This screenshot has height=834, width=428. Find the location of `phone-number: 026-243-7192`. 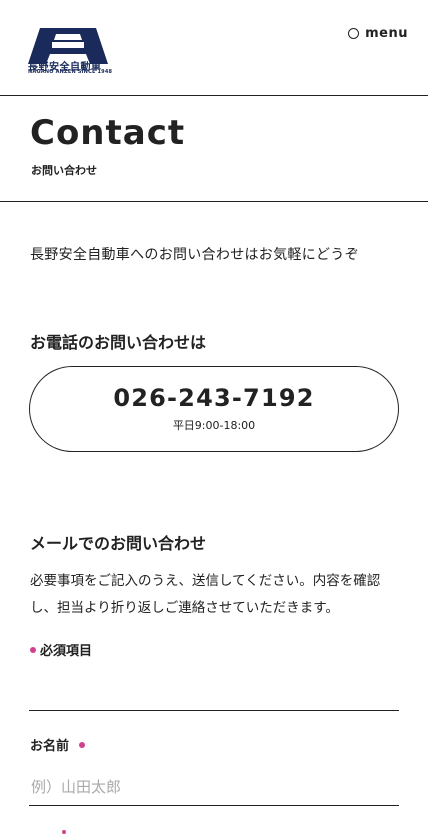

phone-number: 026-243-7192 is located at coordinates (214, 397).